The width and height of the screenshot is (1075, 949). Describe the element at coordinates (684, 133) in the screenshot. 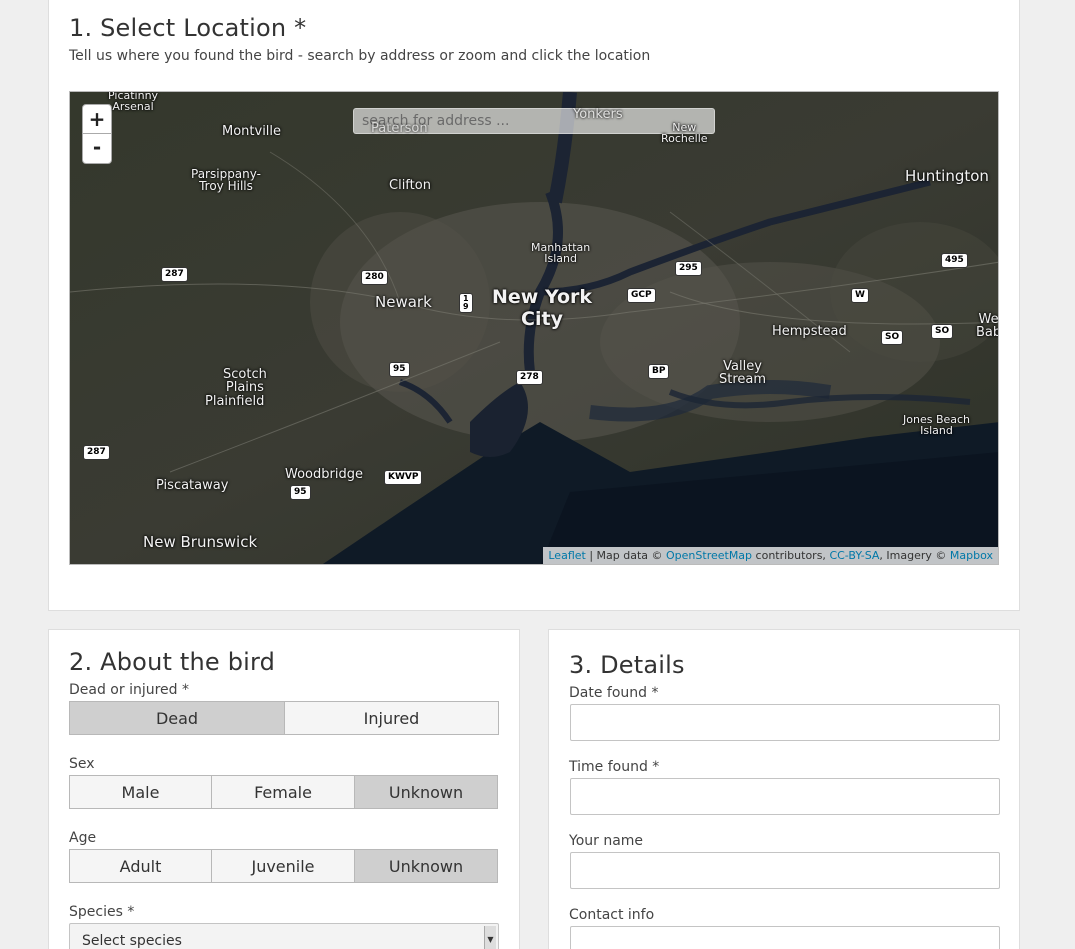

I see `place-label: New Rochelle` at that location.